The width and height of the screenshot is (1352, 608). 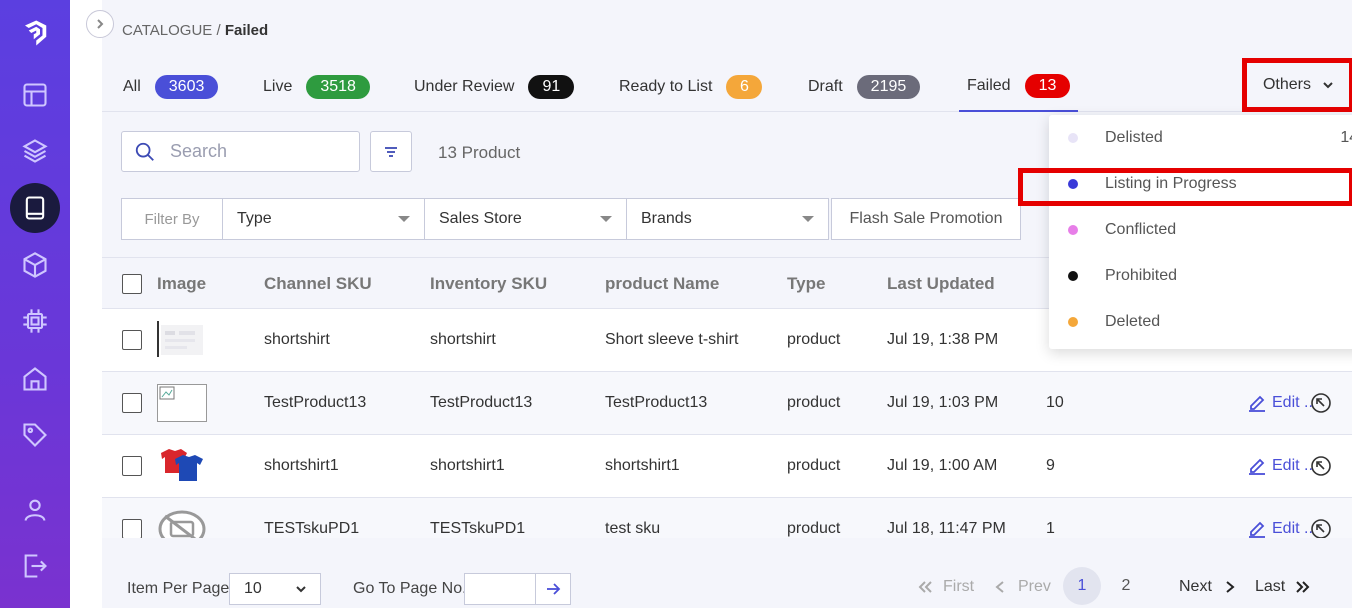 What do you see at coordinates (35, 321) in the screenshot?
I see `chip-icon` at bounding box center [35, 321].